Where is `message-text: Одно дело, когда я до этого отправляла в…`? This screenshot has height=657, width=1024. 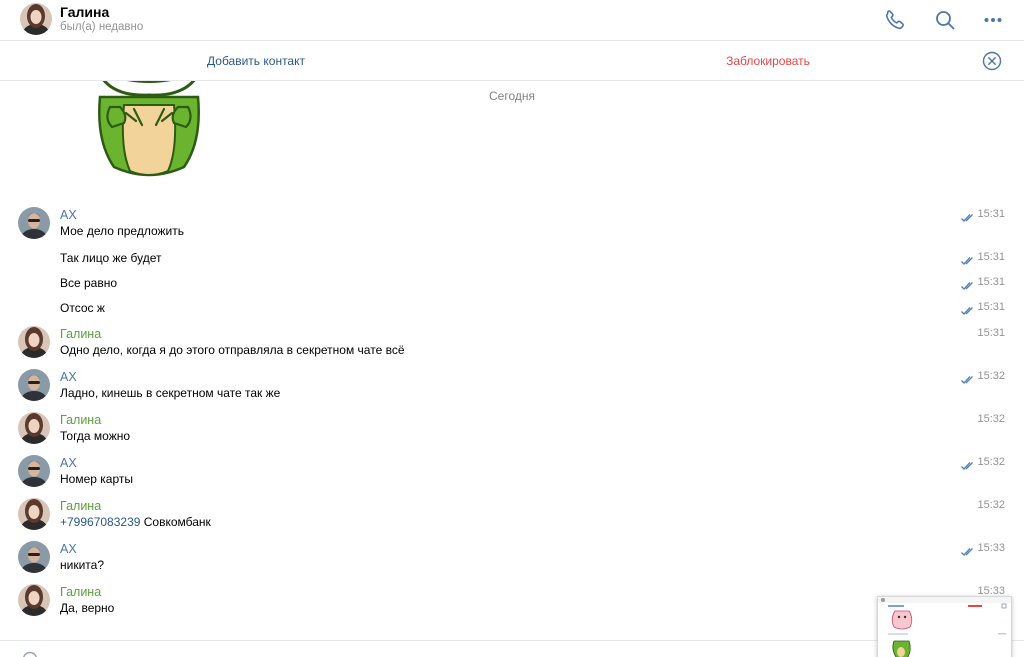
message-text: Одно дело, когда я до этого отправляла в… is located at coordinates (232, 350).